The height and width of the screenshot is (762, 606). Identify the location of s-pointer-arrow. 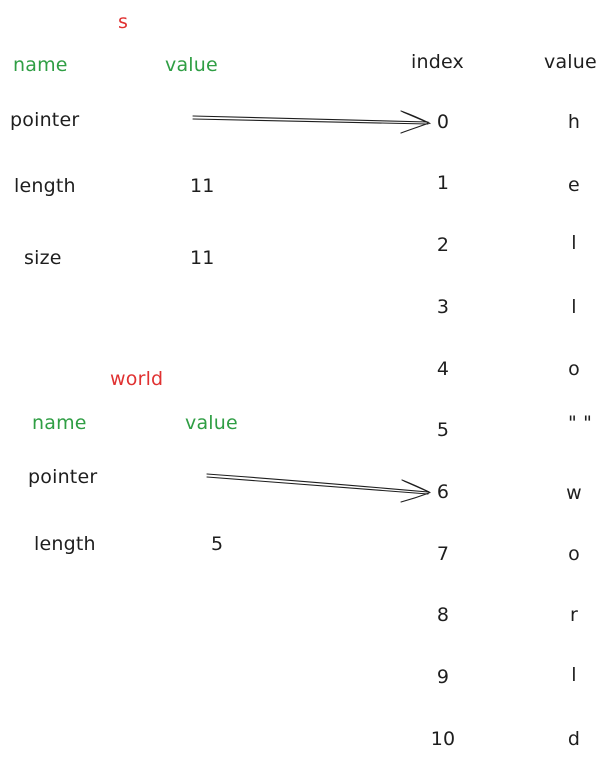
(311, 122).